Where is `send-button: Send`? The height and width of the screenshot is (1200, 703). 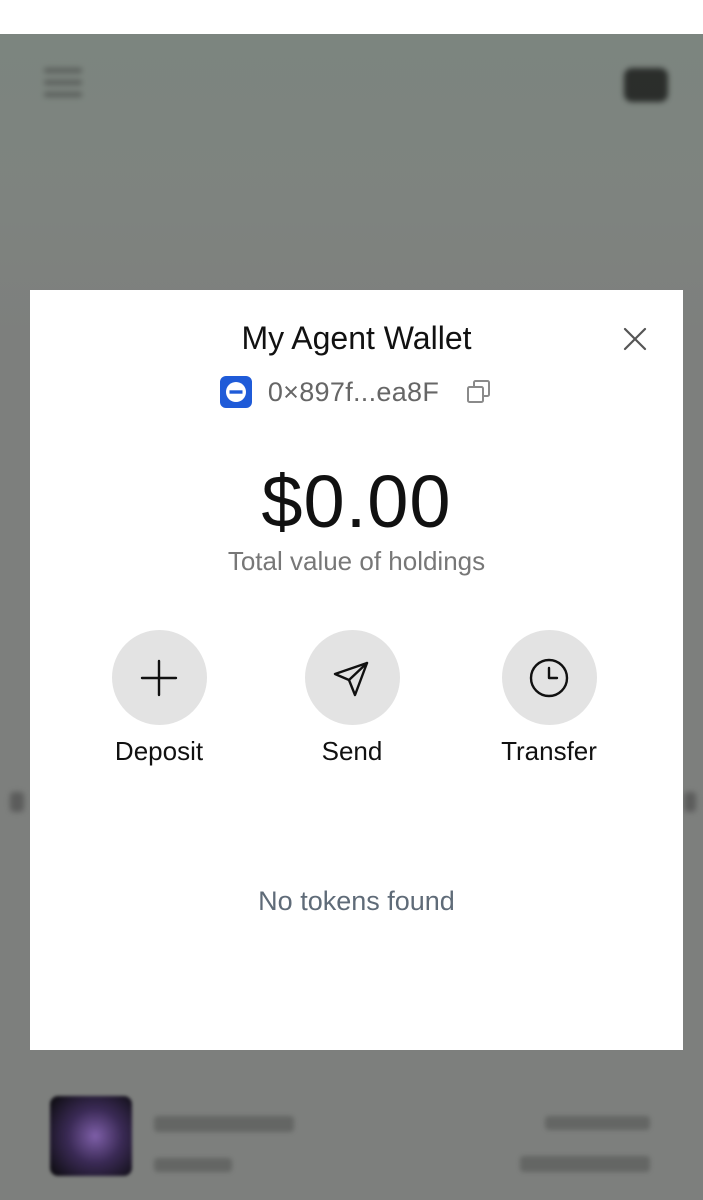 send-button: Send is located at coordinates (352, 698).